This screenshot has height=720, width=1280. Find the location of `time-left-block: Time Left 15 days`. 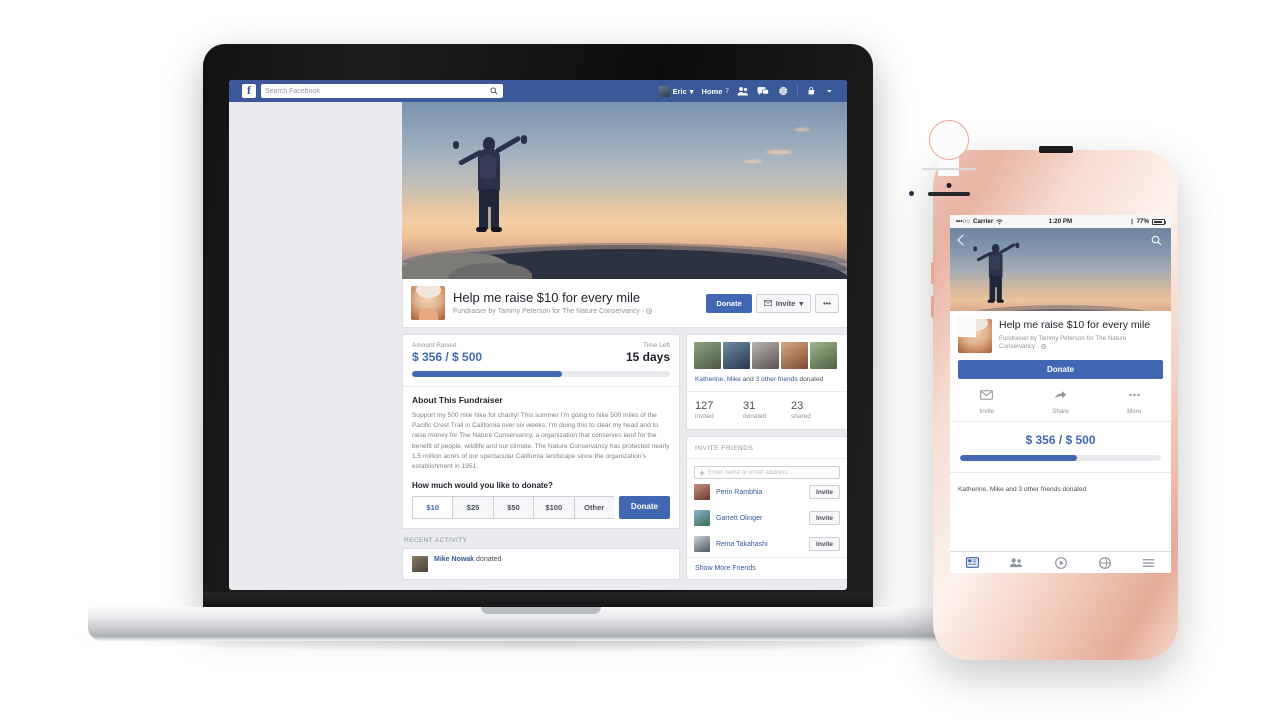

time-left-block: Time Left 15 days is located at coordinates (648, 353).